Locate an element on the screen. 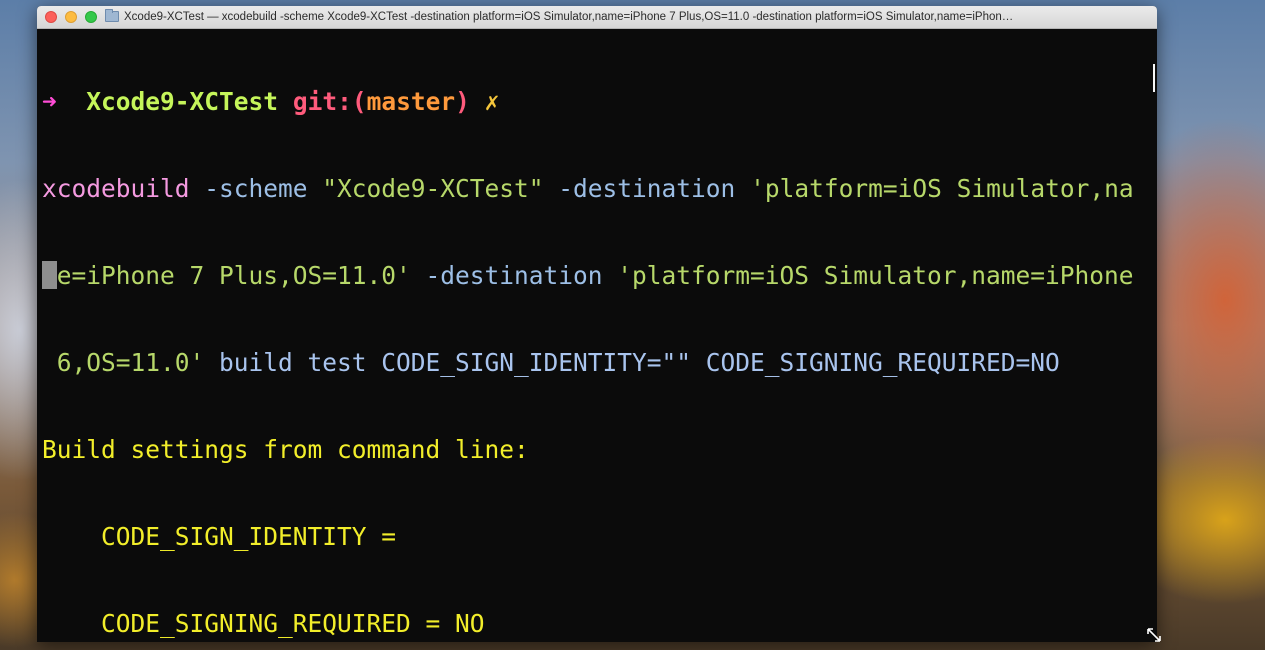 The height and width of the screenshot is (650, 1265). prompt-arrow-icon: ➜ is located at coordinates (49, 101).